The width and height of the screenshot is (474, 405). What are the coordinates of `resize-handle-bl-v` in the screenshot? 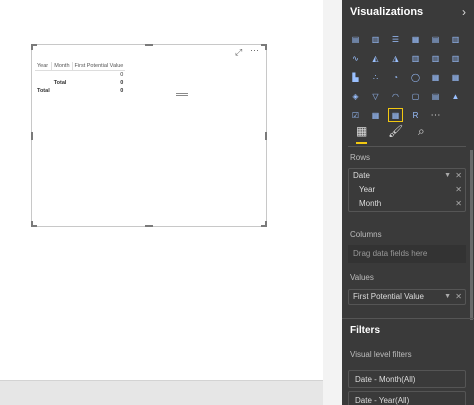 It's located at (32, 224).